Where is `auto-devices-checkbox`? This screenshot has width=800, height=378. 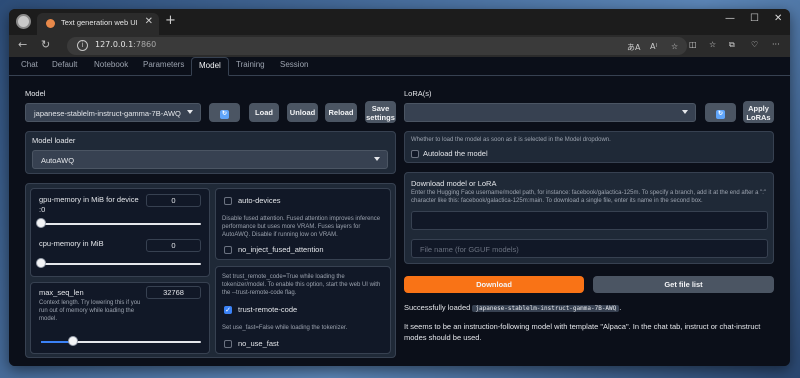 auto-devices-checkbox is located at coordinates (228, 201).